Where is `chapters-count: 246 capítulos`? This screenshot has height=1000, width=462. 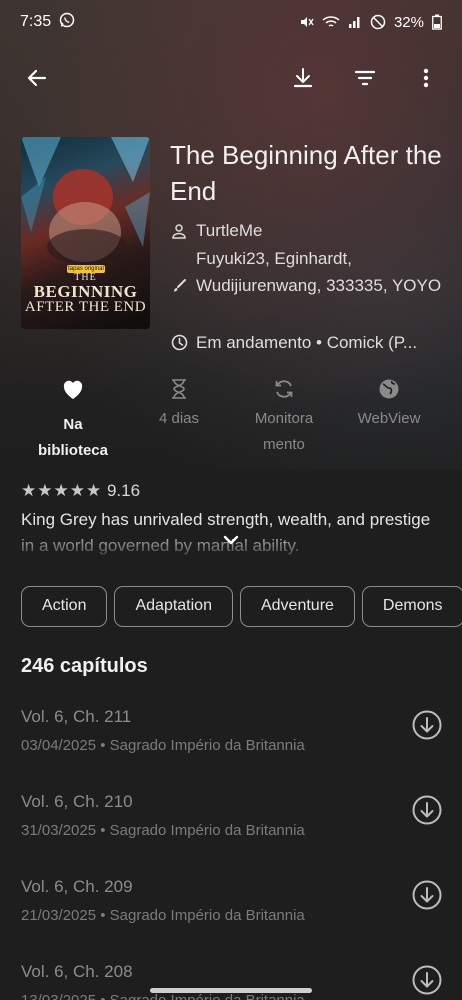 chapters-count: 246 capítulos is located at coordinates (84, 666).